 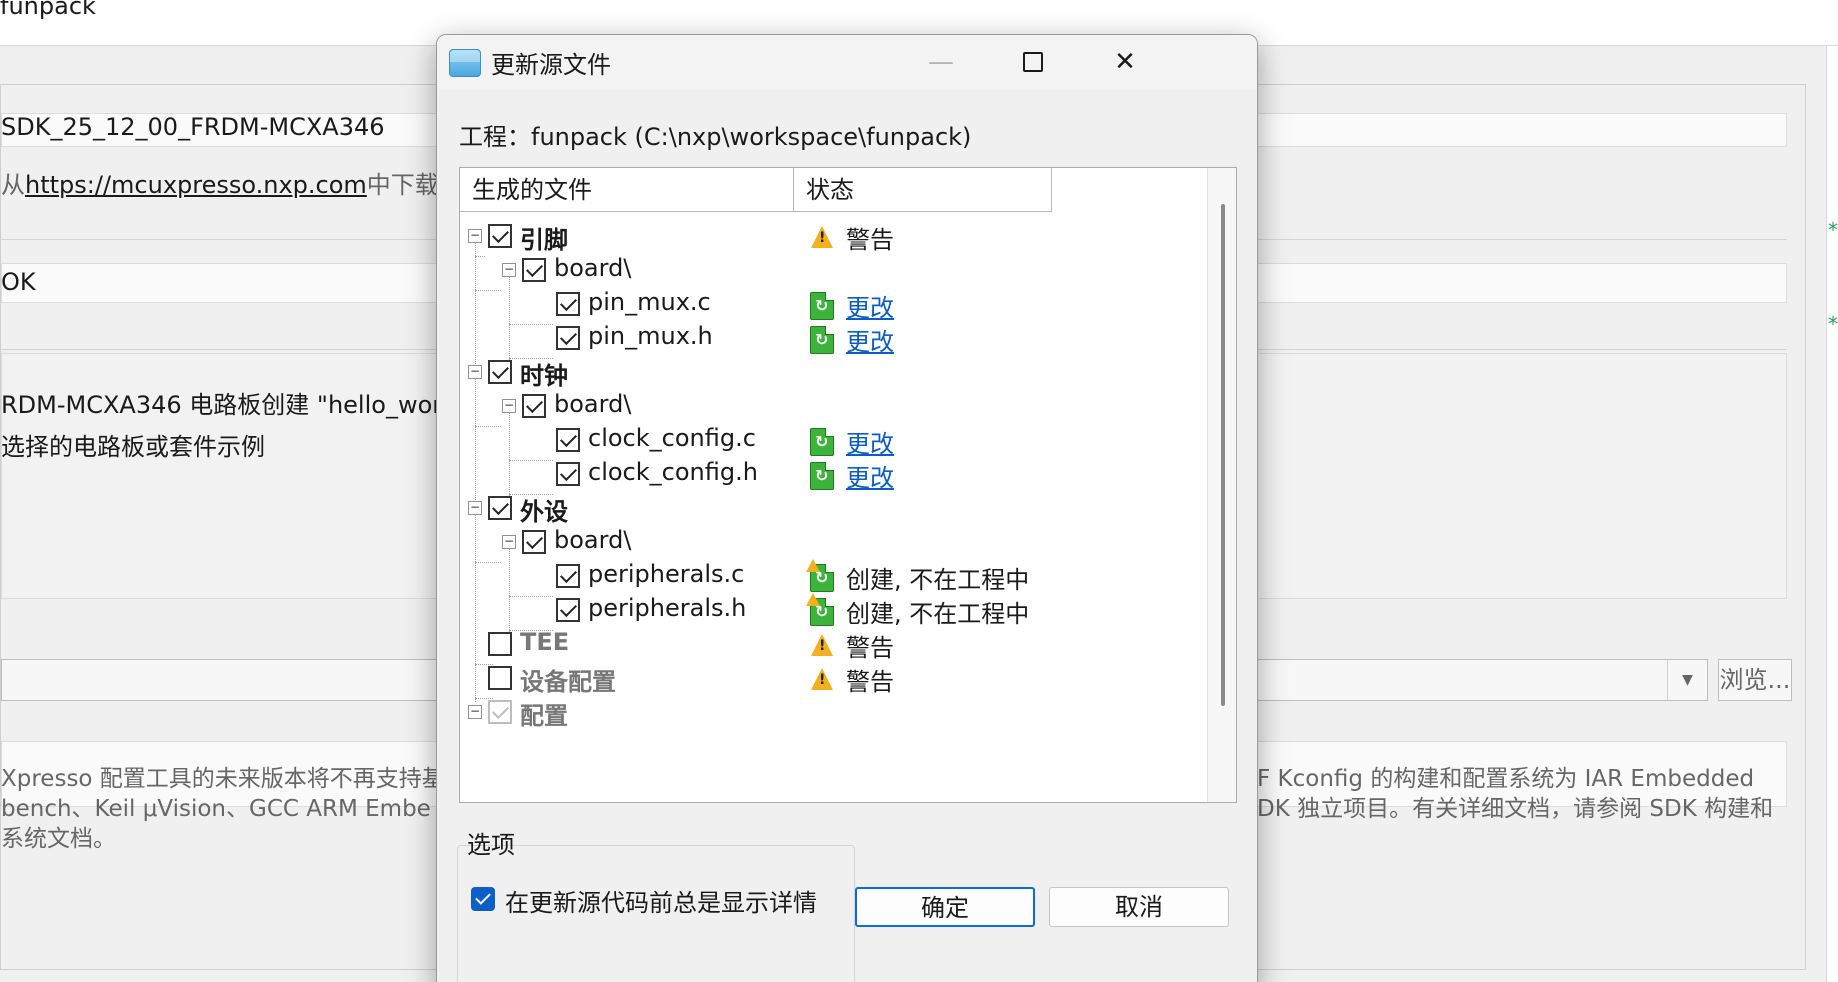 What do you see at coordinates (833, 712) in the screenshot?
I see `tree-row-config: − 配置` at bounding box center [833, 712].